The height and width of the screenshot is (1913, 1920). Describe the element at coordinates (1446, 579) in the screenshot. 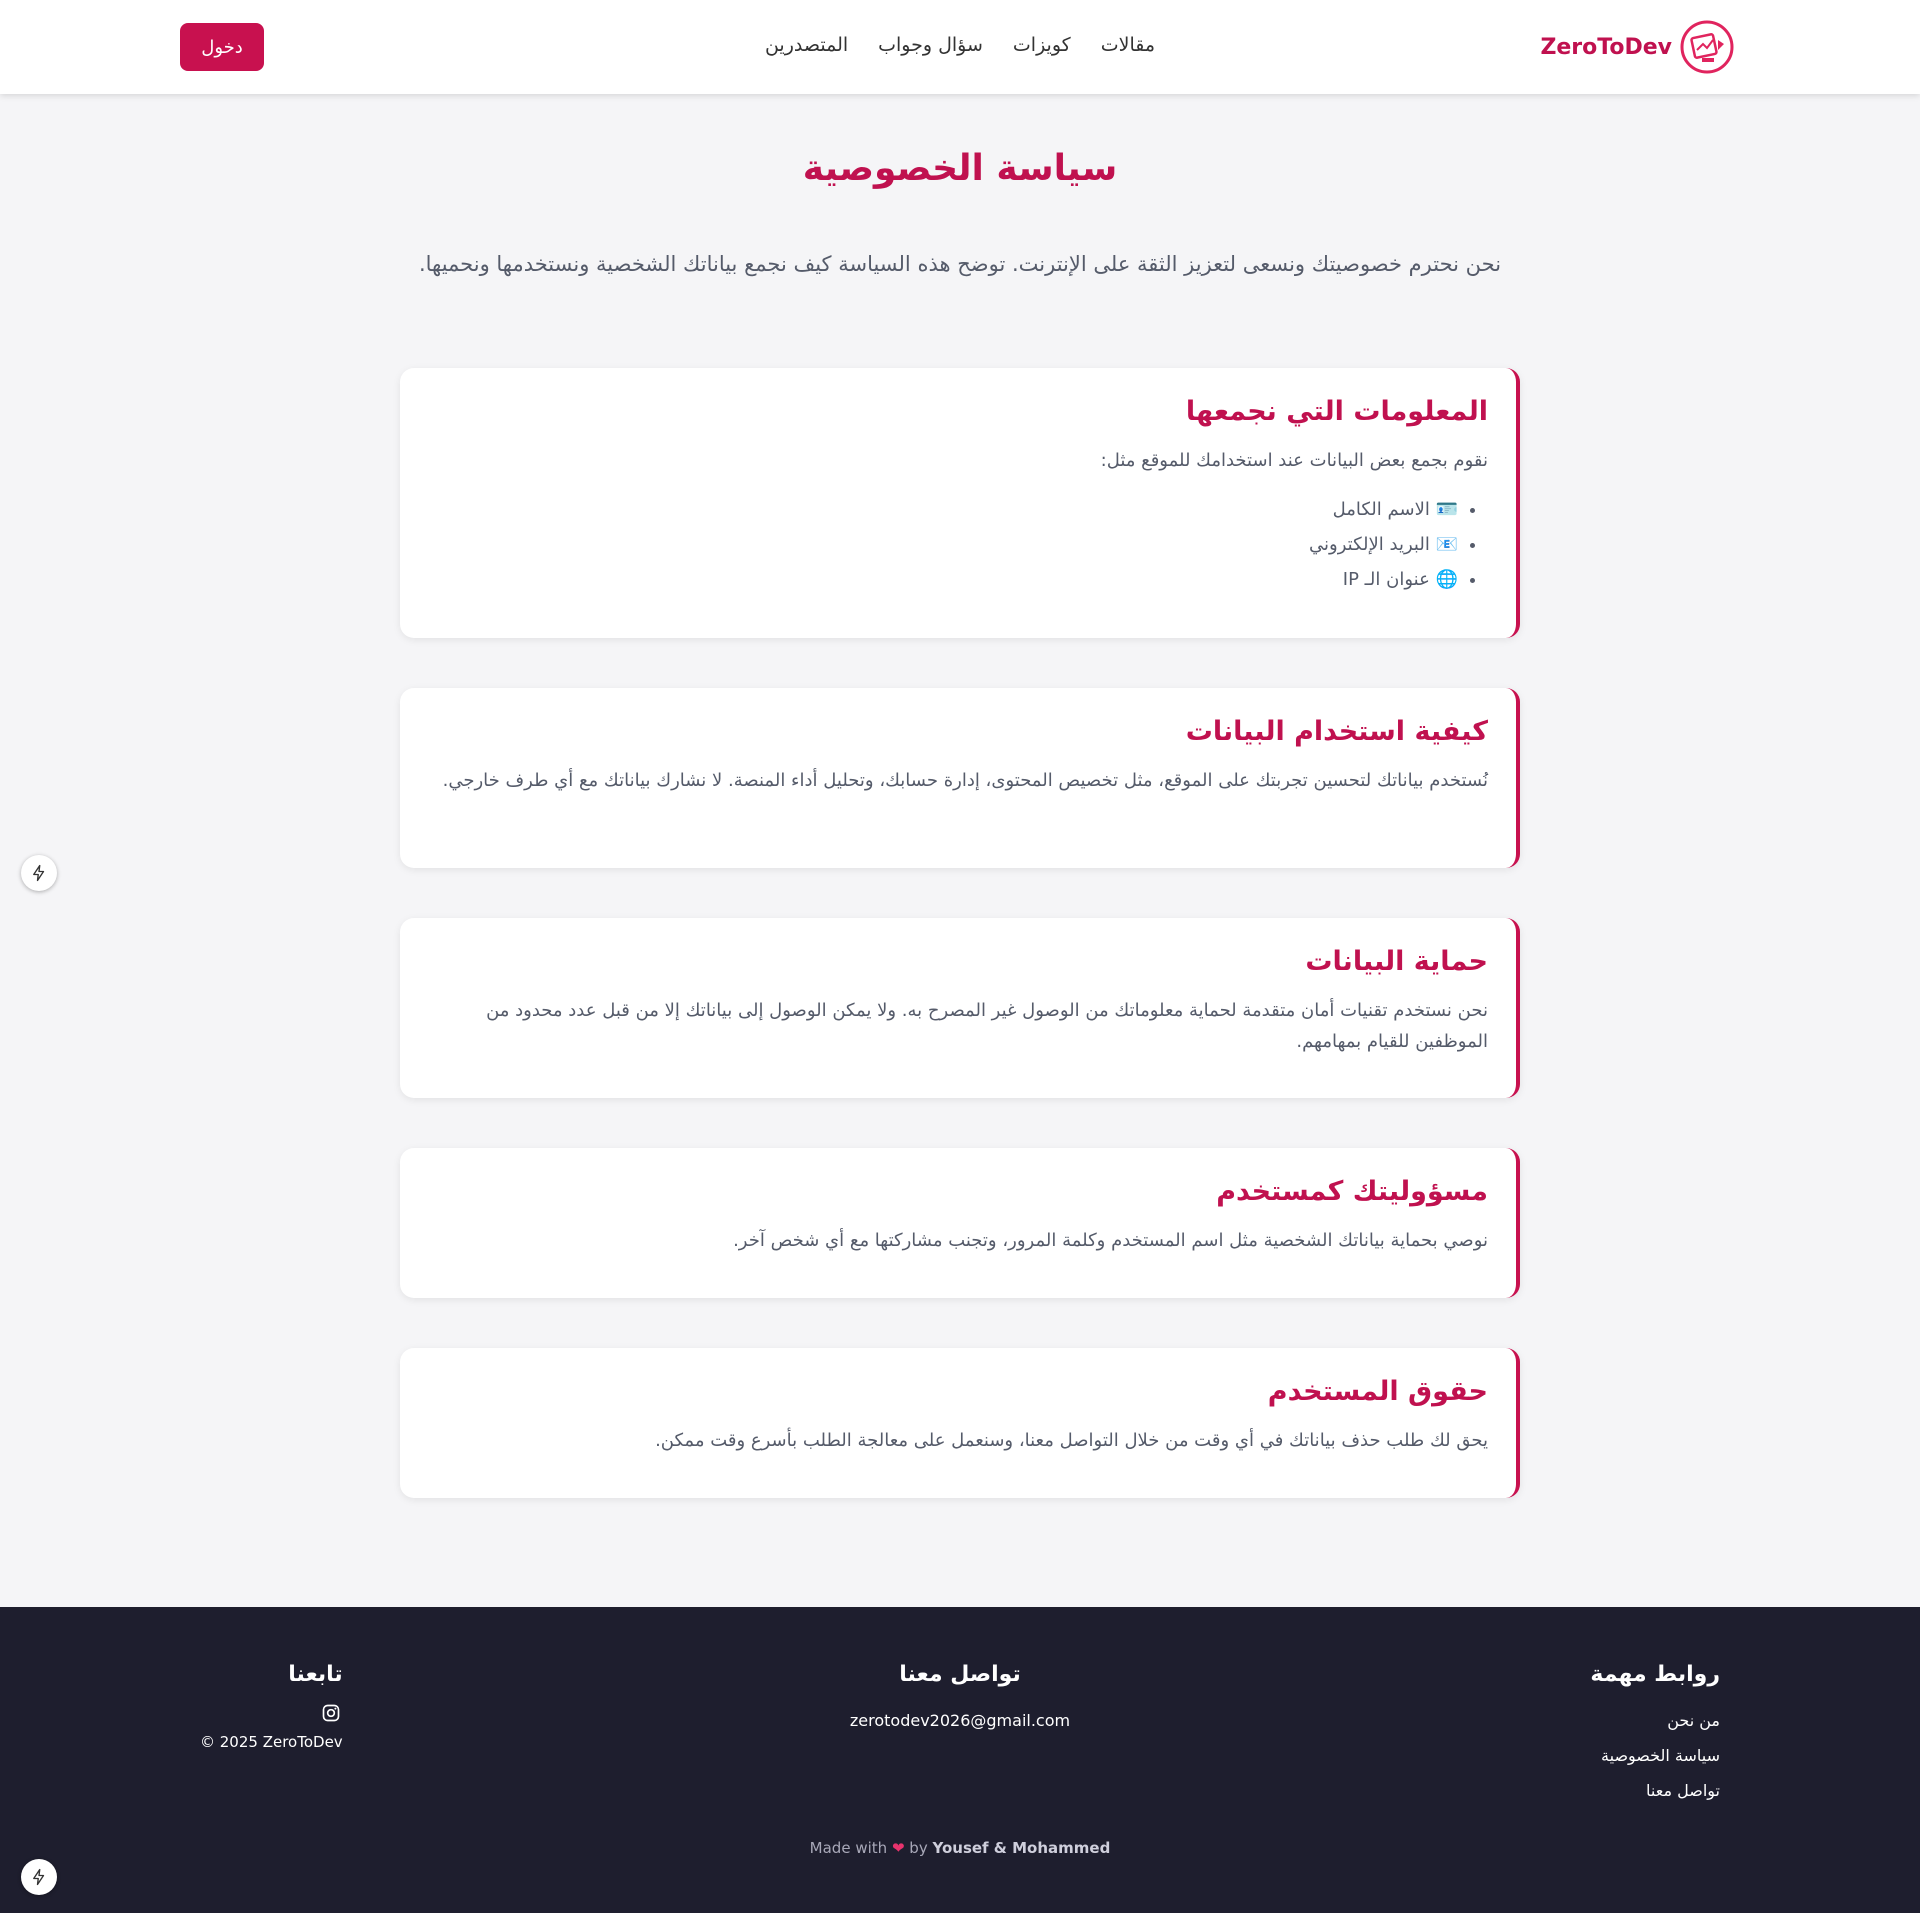

I see `globe-icon: 🌐` at that location.